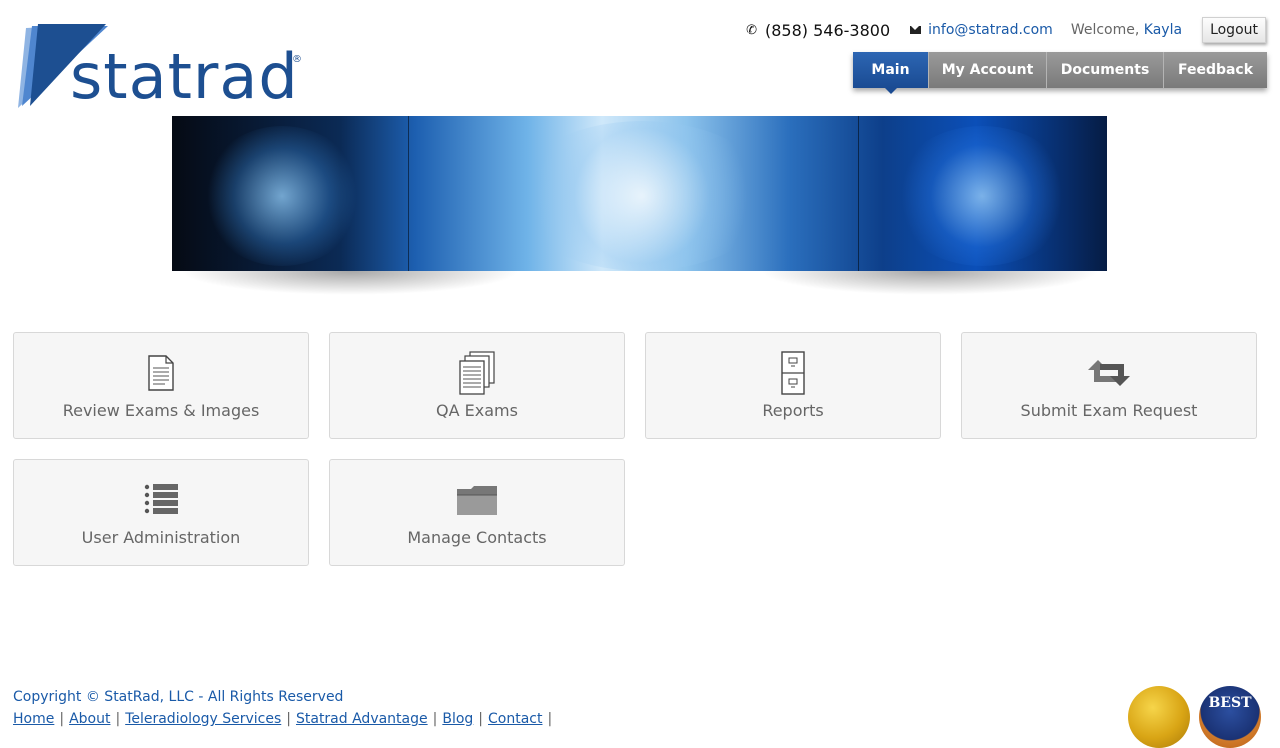  I want to click on tab-documents: Documents, so click(1104, 70).